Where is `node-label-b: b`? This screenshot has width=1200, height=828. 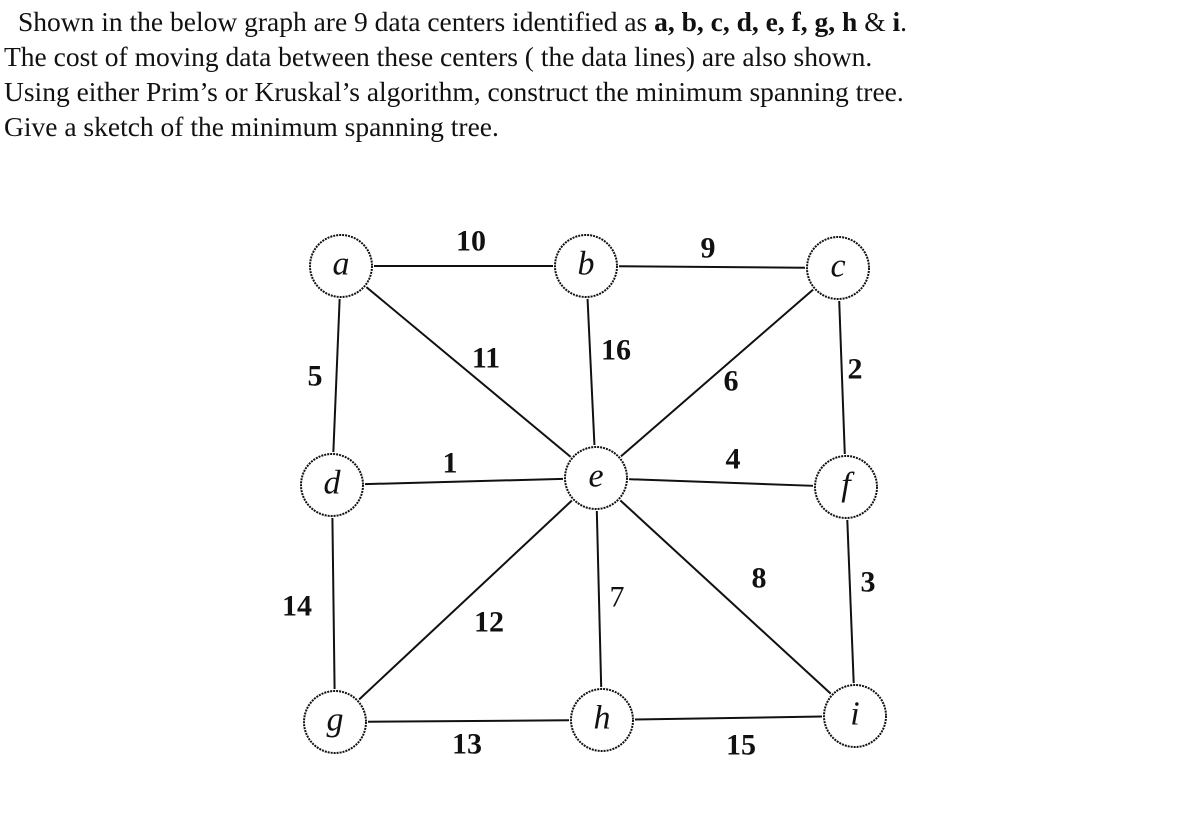
node-label-b: b is located at coordinates (586, 264).